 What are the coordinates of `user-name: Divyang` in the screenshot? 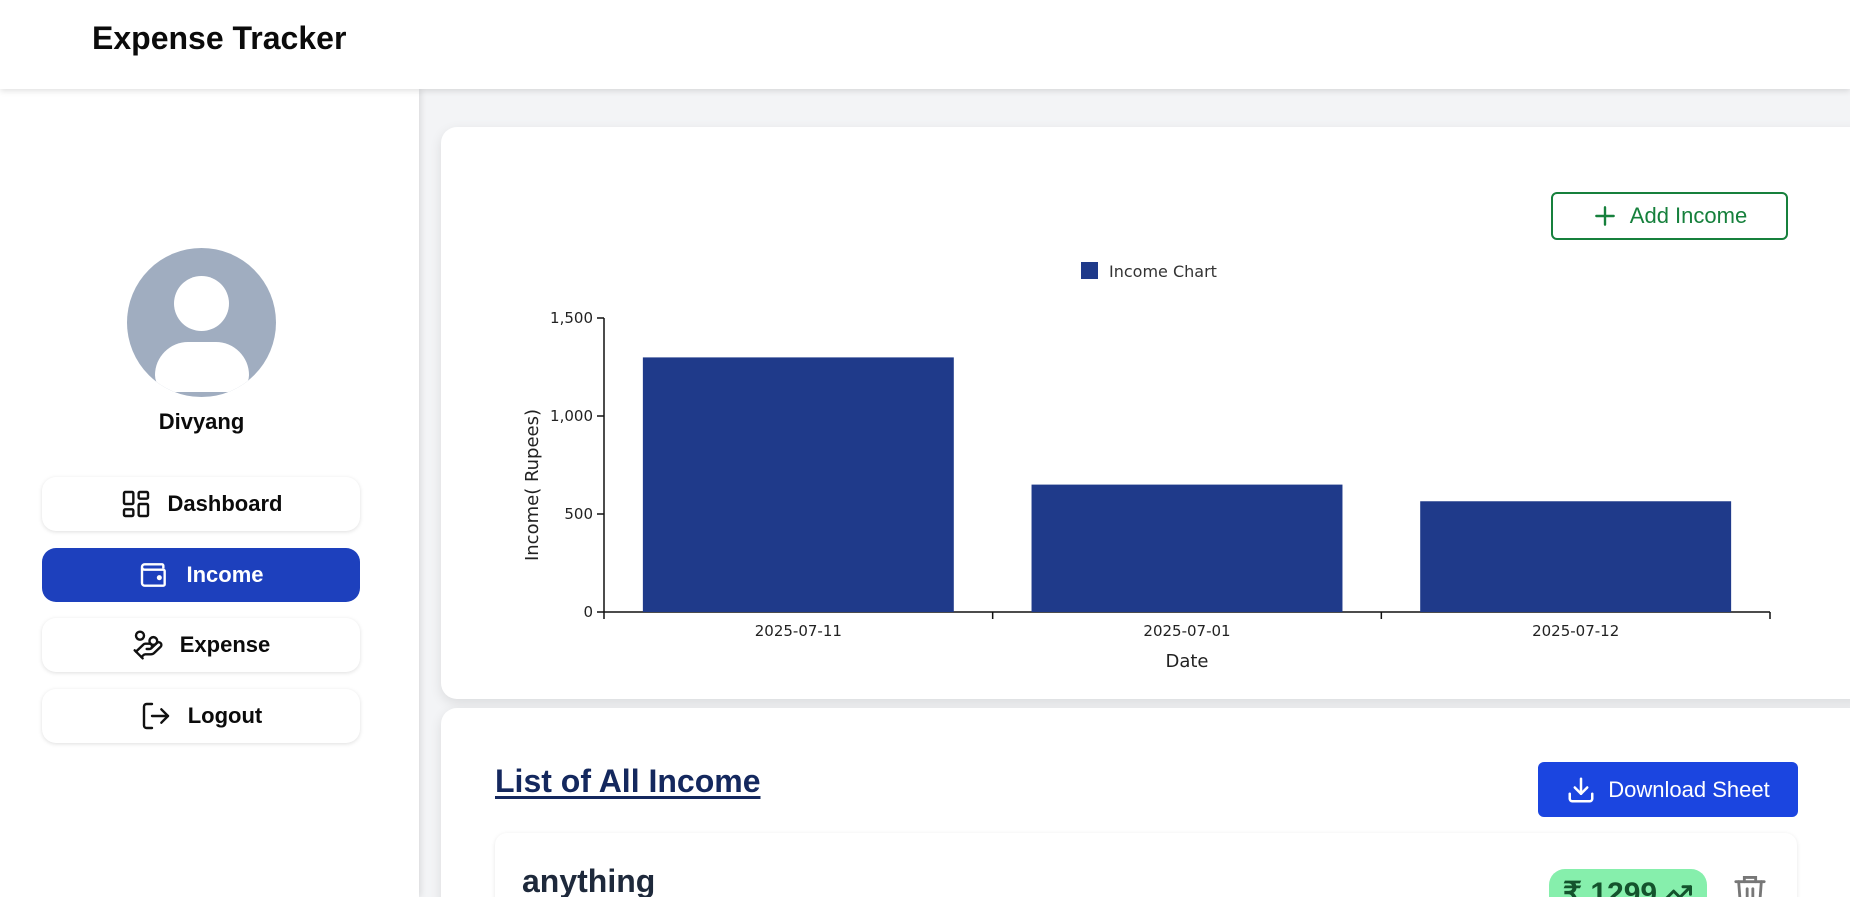 It's located at (201, 421).